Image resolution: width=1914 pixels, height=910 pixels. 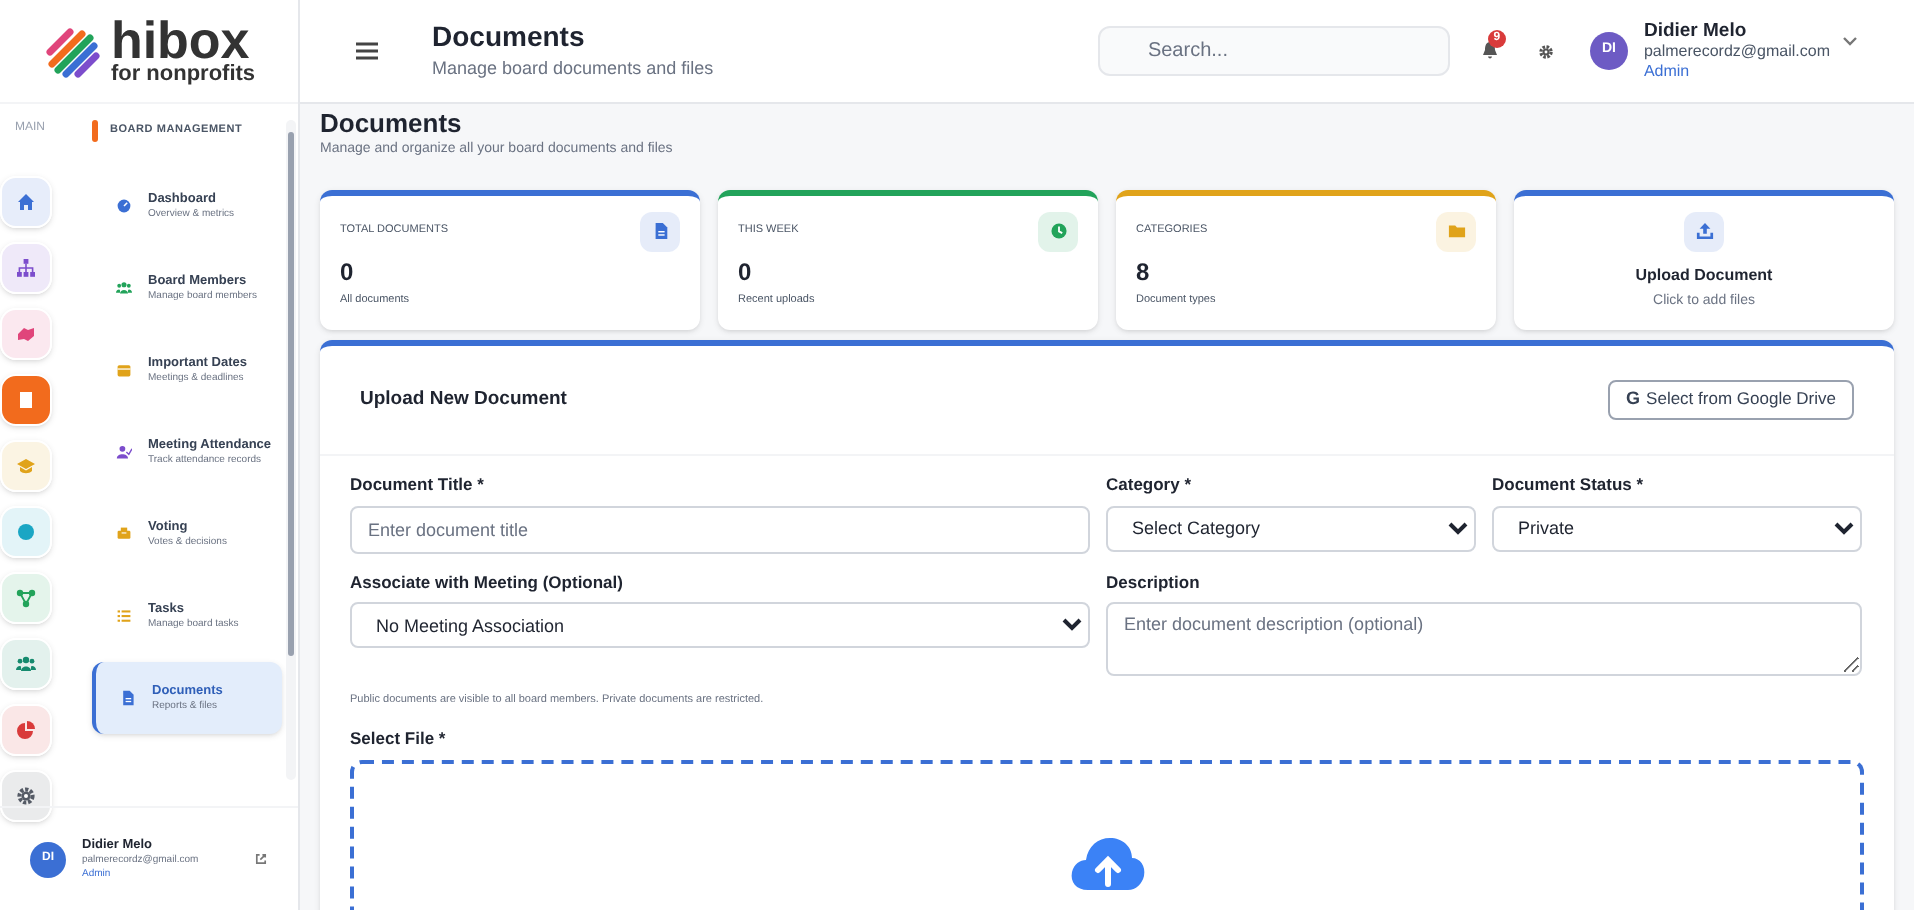 What do you see at coordinates (418, 484) in the screenshot?
I see `field-label: Document Title *` at bounding box center [418, 484].